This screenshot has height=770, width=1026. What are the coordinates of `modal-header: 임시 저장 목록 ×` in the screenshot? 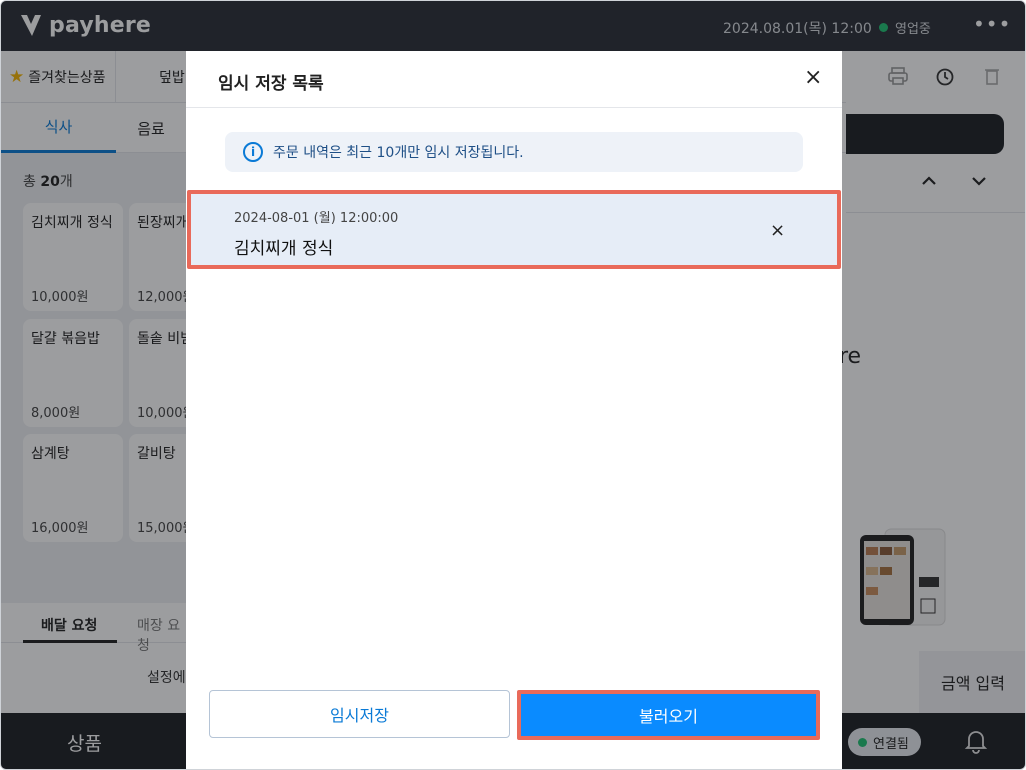 It's located at (514, 79).